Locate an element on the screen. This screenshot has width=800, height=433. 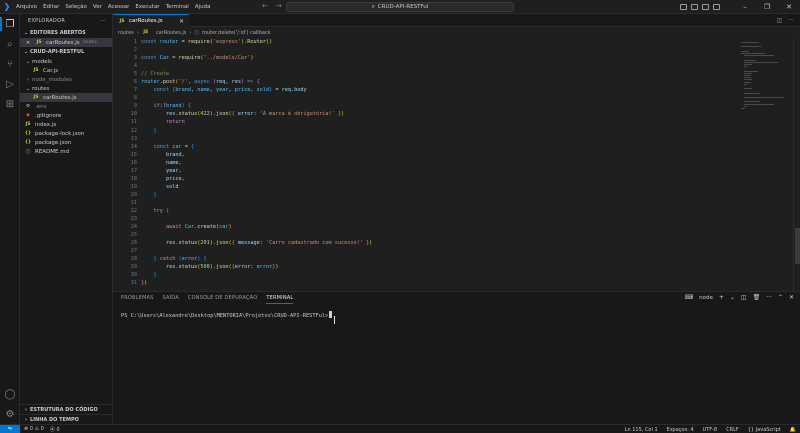
tree-file-package-lock: {} package-lock.json is located at coordinates (66, 133).